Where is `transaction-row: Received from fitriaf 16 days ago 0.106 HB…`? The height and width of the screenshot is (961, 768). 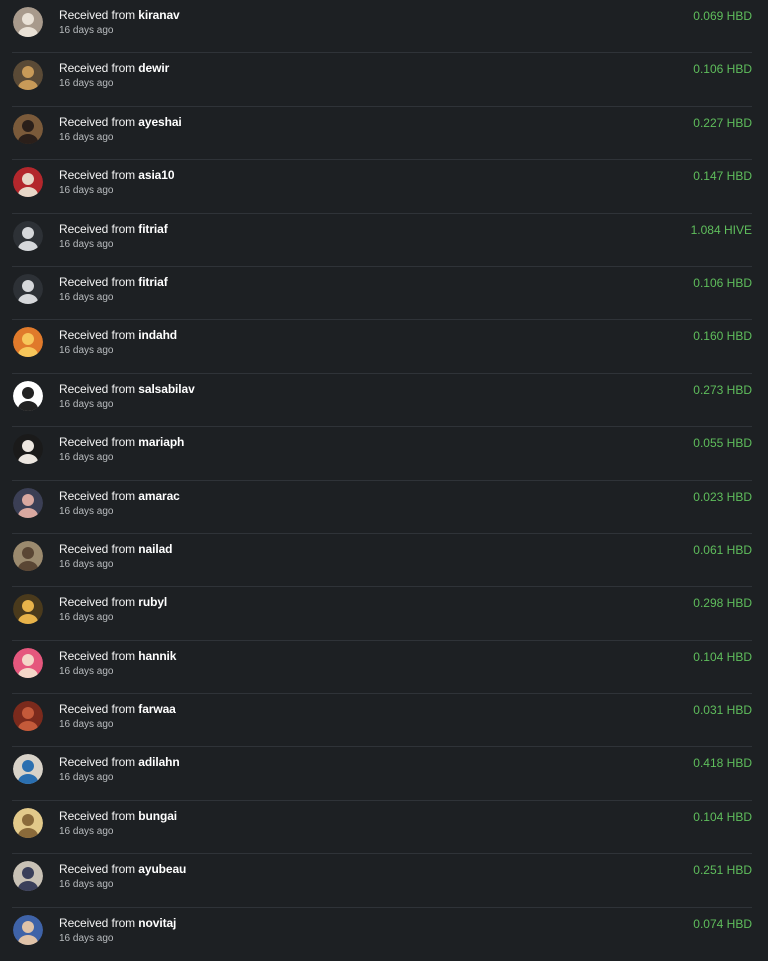
transaction-row: Received from fitriaf 16 days ago 0.106 HB… is located at coordinates (384, 294).